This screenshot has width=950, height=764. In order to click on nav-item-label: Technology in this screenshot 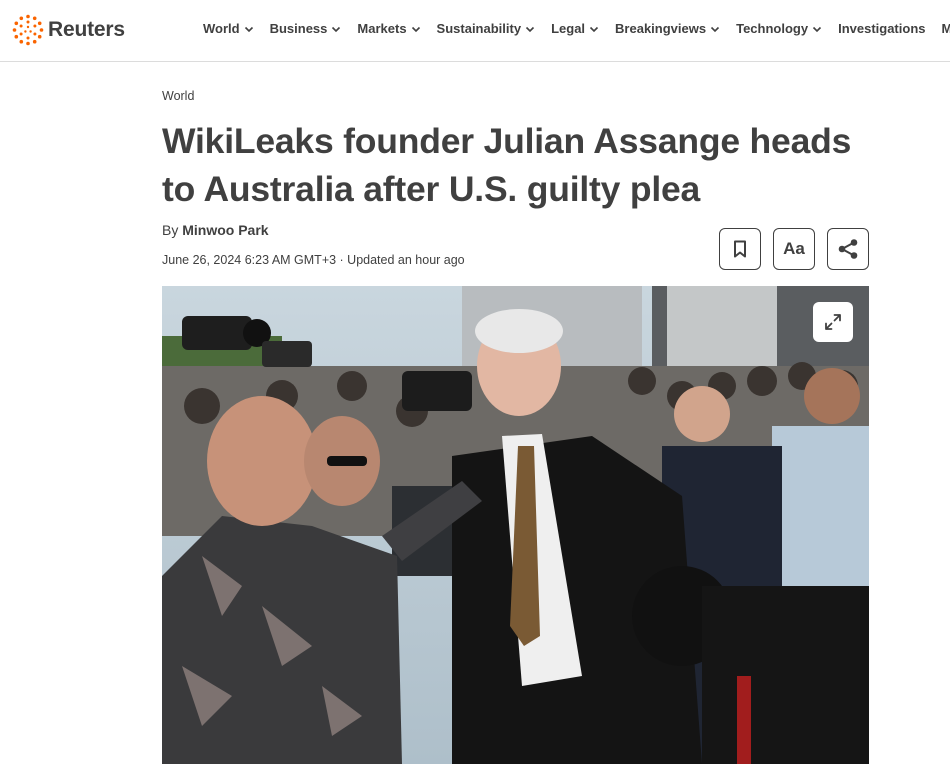, I will do `click(772, 28)`.